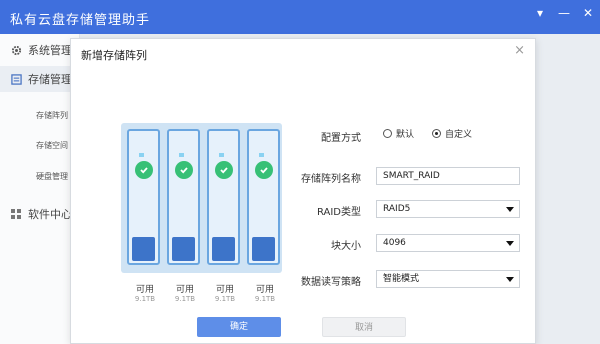  What do you see at coordinates (16, 214) in the screenshot?
I see `grid-icon` at bounding box center [16, 214].